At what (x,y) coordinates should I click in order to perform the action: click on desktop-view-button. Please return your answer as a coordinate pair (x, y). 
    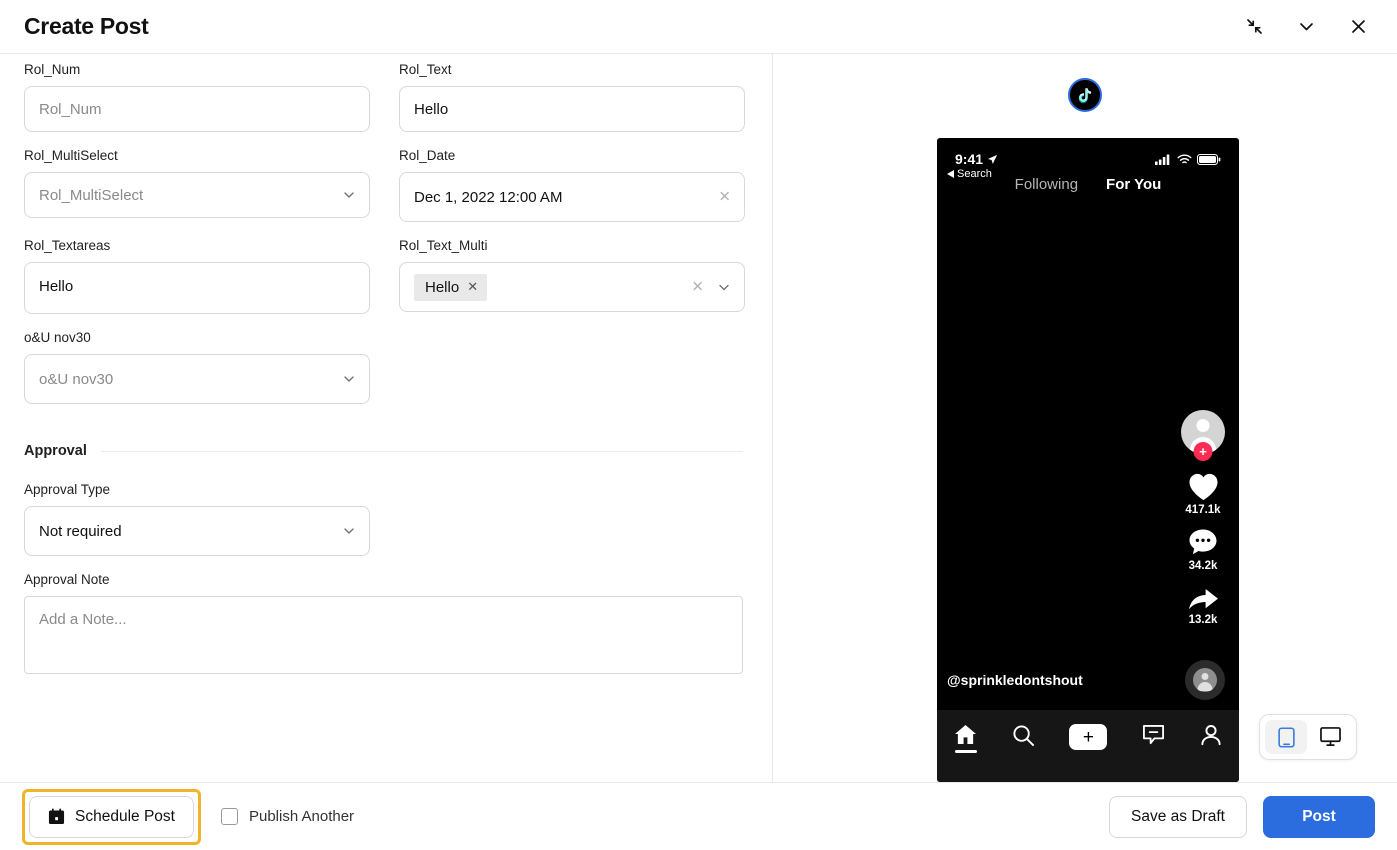
    Looking at the image, I should click on (1330, 737).